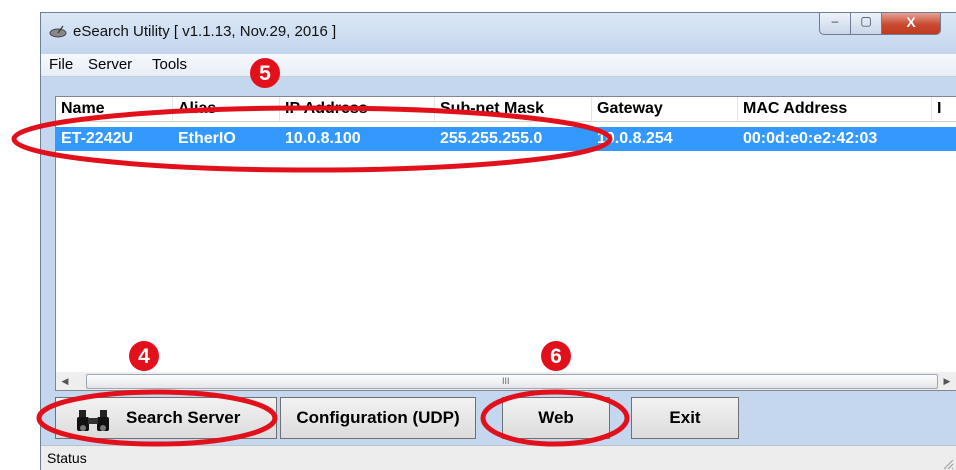 This screenshot has height=470, width=956. Describe the element at coordinates (835, 109) in the screenshot. I see `column-header-mac: MAC Address` at that location.